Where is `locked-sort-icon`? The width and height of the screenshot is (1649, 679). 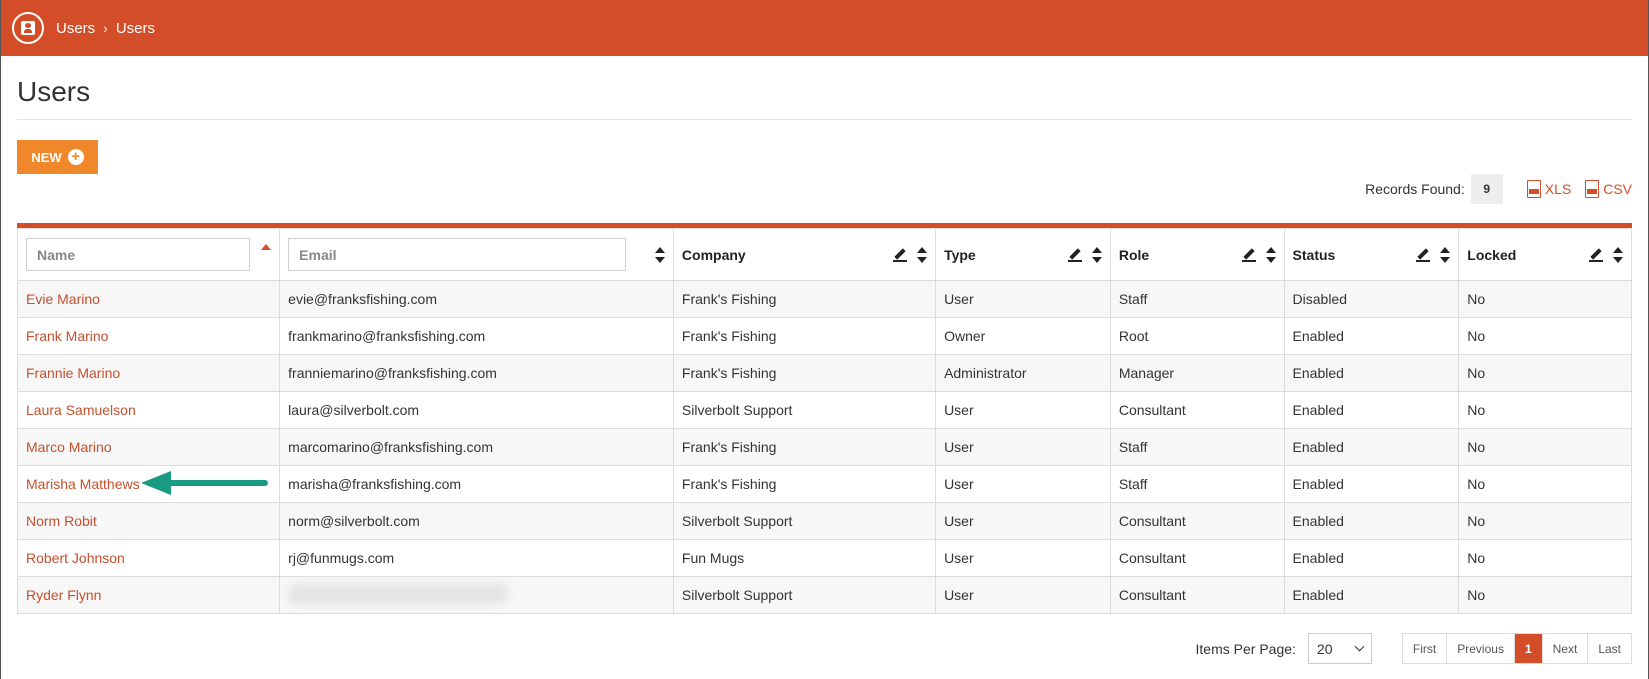
locked-sort-icon is located at coordinates (1618, 254).